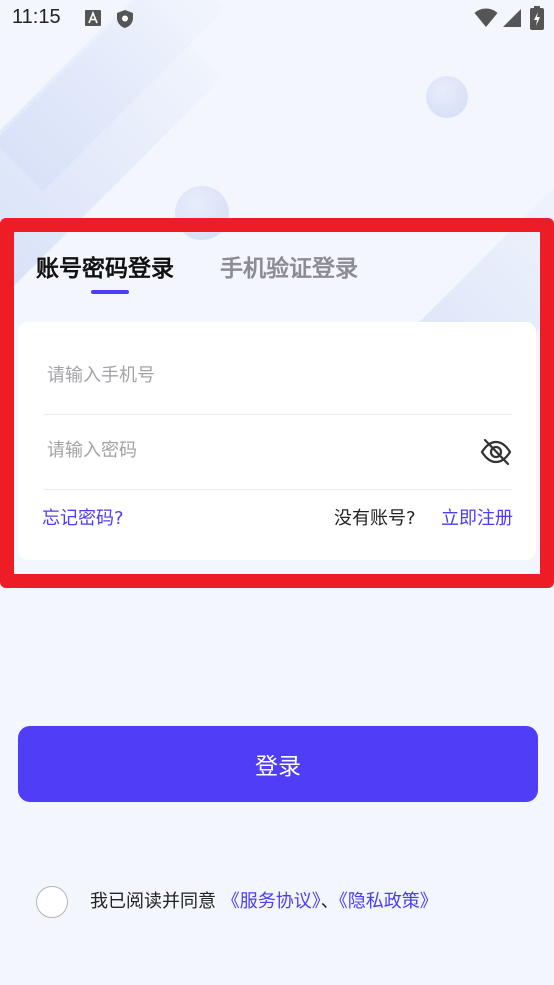  I want to click on background-circle, so click(447, 97).